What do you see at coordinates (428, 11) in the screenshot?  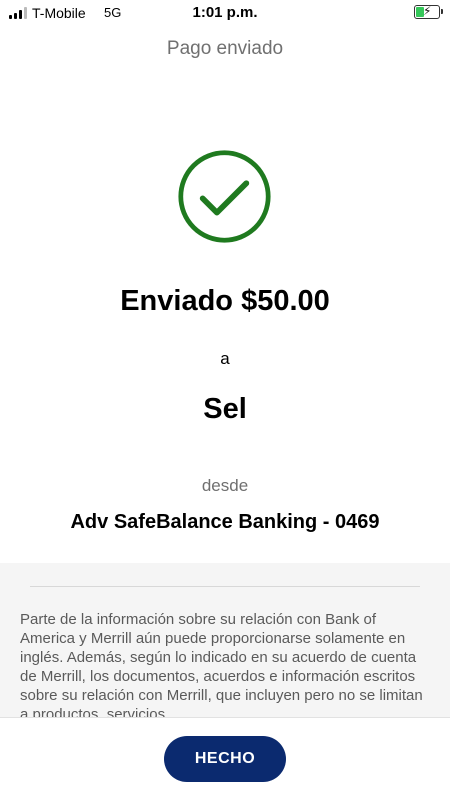 I see `battery-charging-icon: ⚡` at bounding box center [428, 11].